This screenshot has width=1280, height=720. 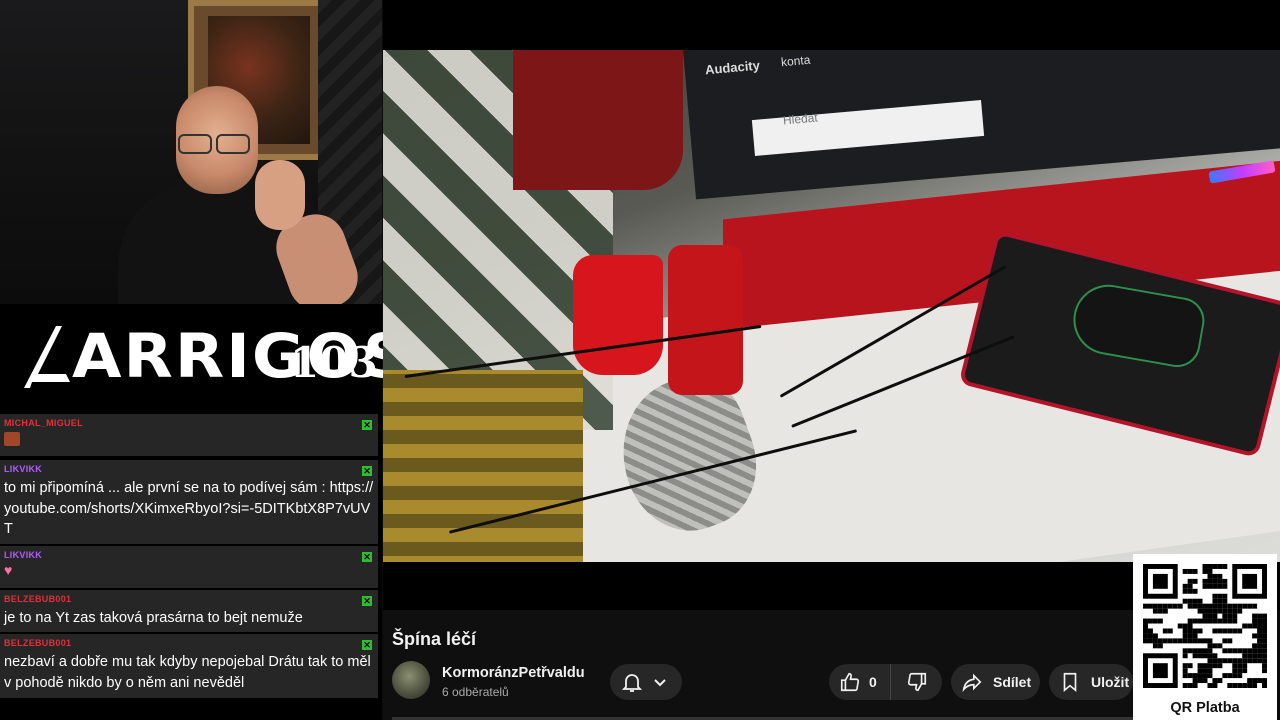 What do you see at coordinates (705, 320) in the screenshot?
I see `red-boot-right` at bounding box center [705, 320].